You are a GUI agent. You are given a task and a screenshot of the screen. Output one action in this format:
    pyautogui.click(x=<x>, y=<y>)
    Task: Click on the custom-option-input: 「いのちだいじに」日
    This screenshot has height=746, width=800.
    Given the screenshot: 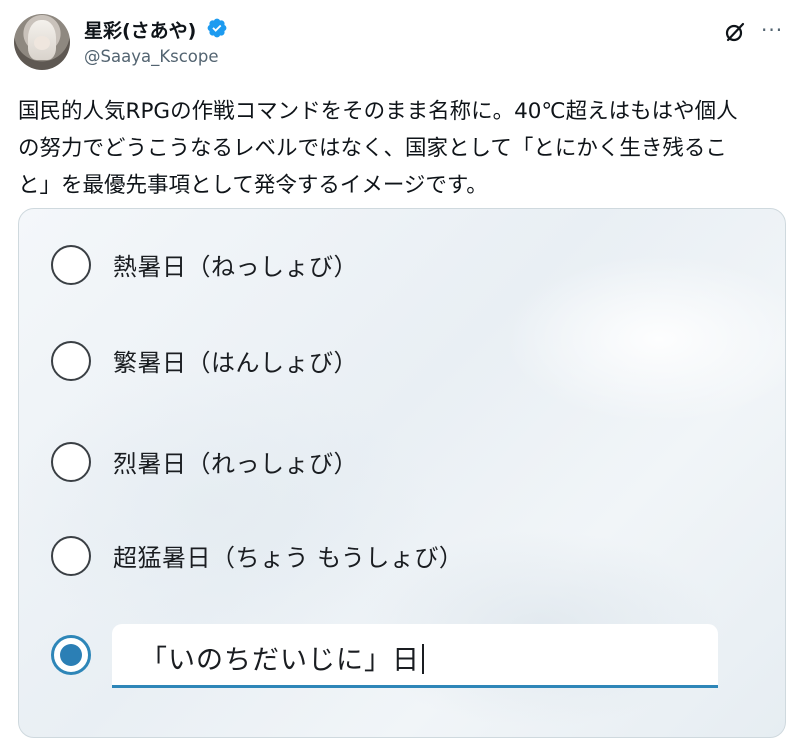 What is the action you would take?
    pyautogui.click(x=415, y=656)
    